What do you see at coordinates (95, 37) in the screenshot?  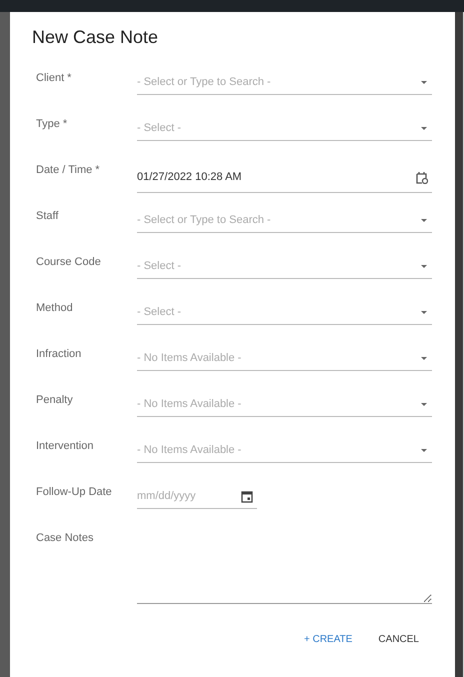 I see `dialog-title: New Case Note` at bounding box center [95, 37].